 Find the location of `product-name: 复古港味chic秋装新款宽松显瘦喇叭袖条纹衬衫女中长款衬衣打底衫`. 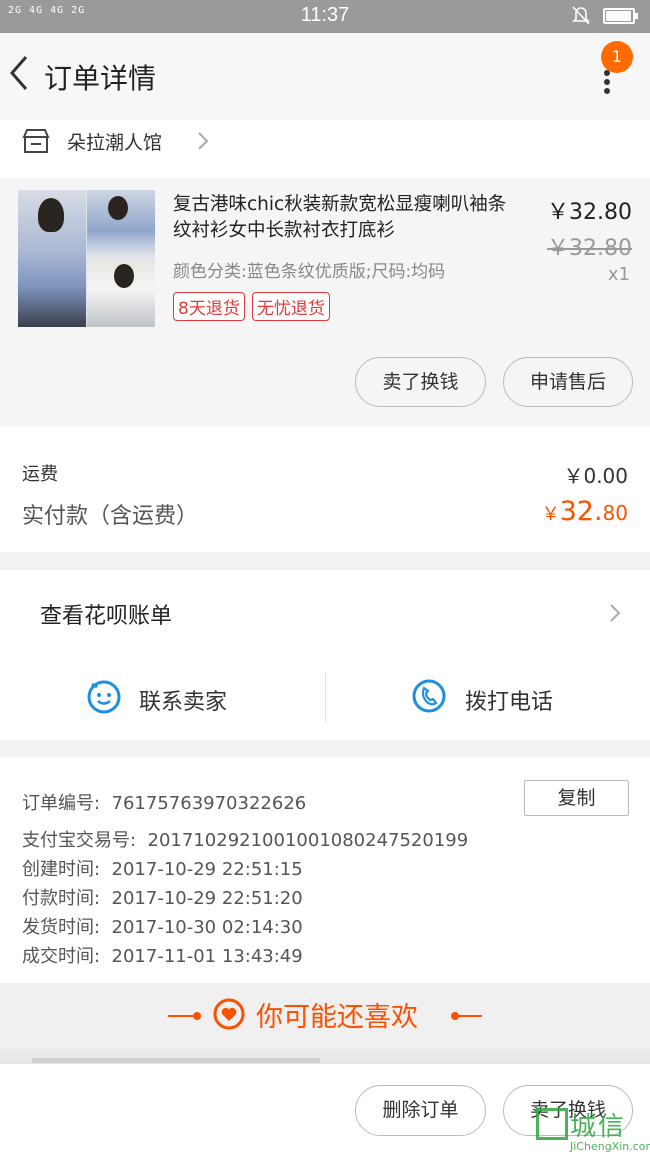

product-name: 复古港味chic秋装新款宽松显瘦喇叭袖条纹衬衫女中长款衬衣打底衫 is located at coordinates (340, 217).